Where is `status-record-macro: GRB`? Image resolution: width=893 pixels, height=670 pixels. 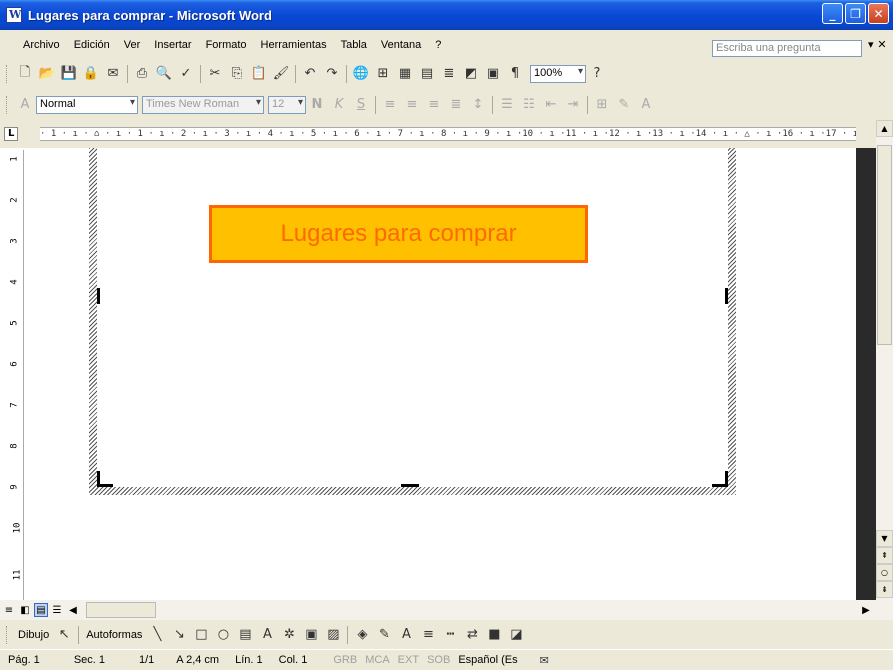 status-record-macro: GRB is located at coordinates (345, 660).